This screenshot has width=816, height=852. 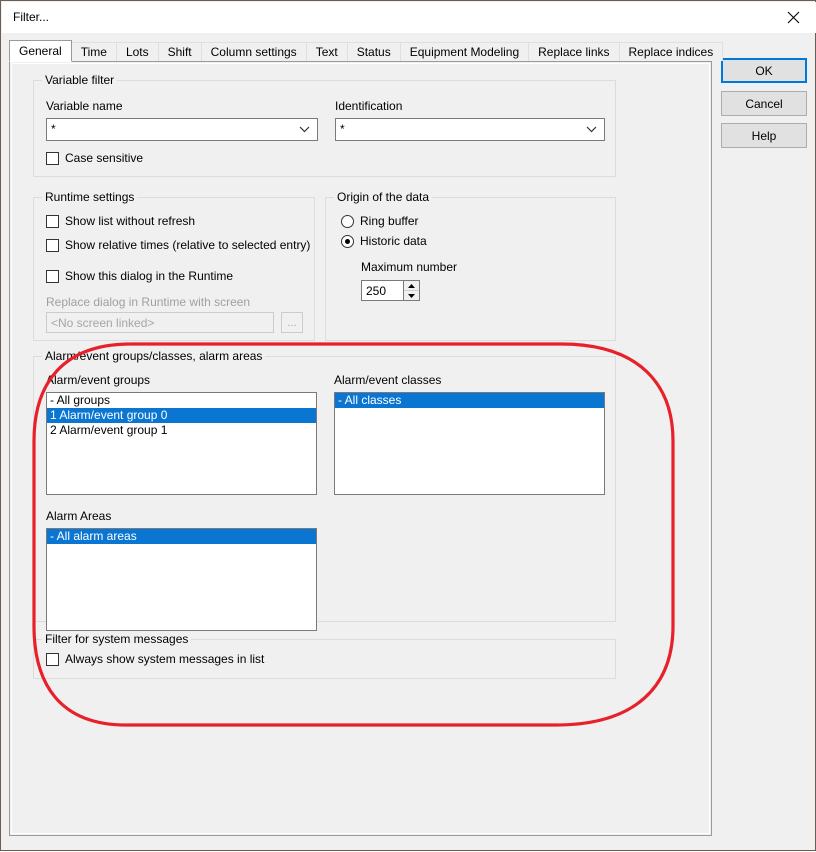 I want to click on tab-replace-indices: Replace indices, so click(x=671, y=51).